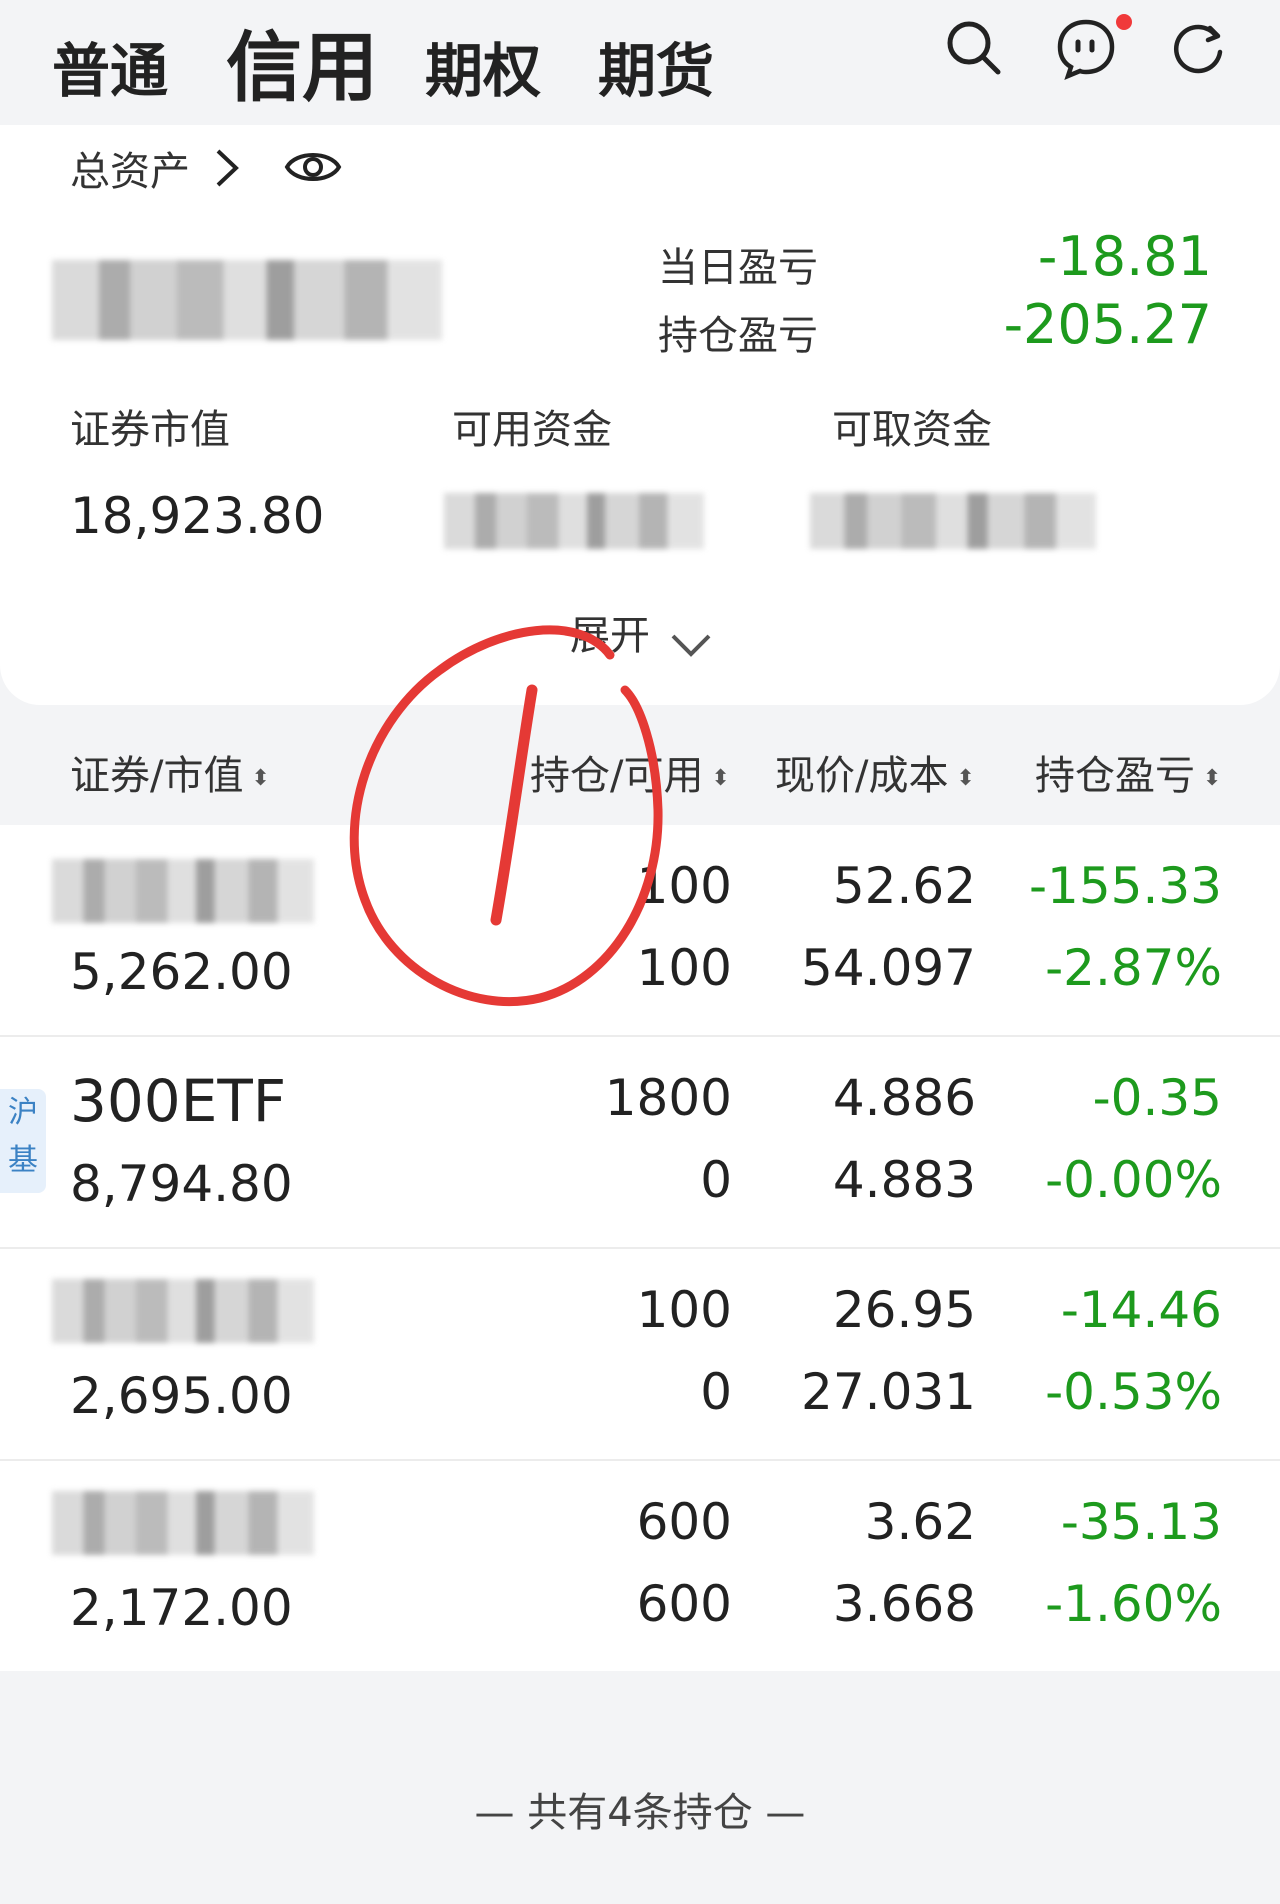 This screenshot has width=1280, height=1904. What do you see at coordinates (574, 521) in the screenshot?
I see `available-funds-masked` at bounding box center [574, 521].